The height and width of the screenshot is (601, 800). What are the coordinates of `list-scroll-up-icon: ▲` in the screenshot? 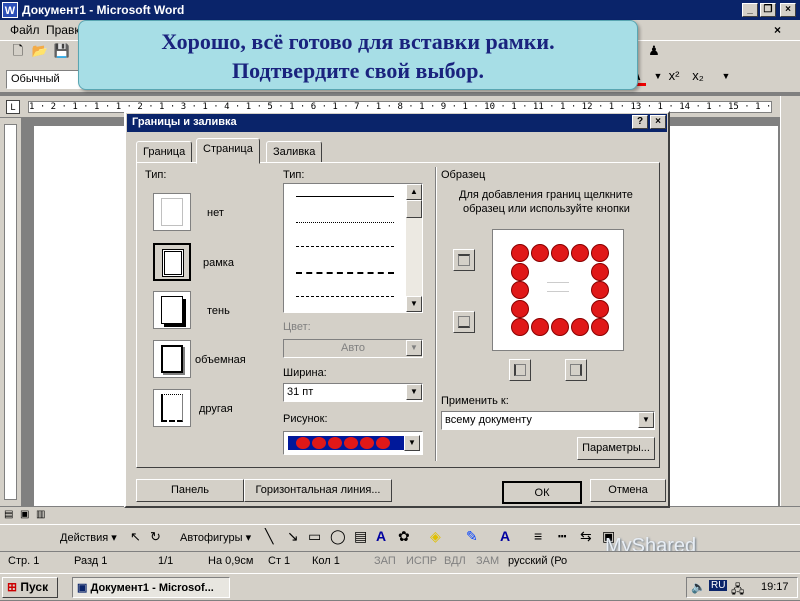 It's located at (414, 192).